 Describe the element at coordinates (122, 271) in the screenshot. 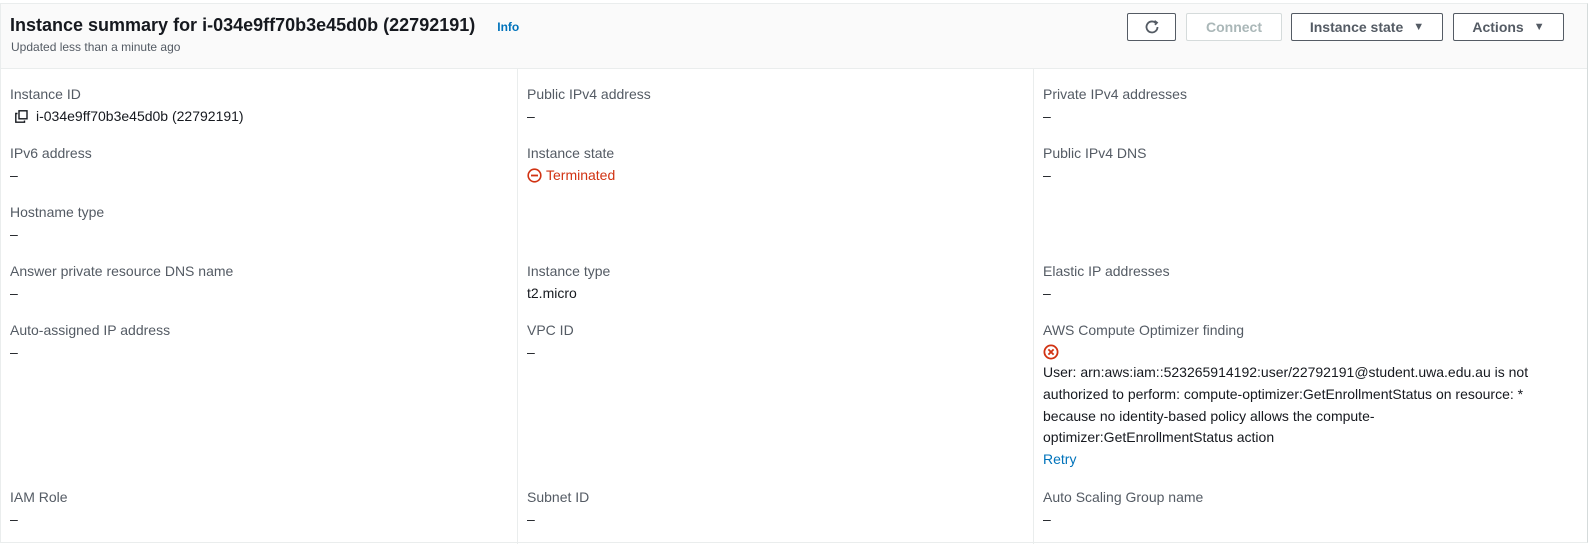

I see `field-label: Answer private resource DNS name` at that location.